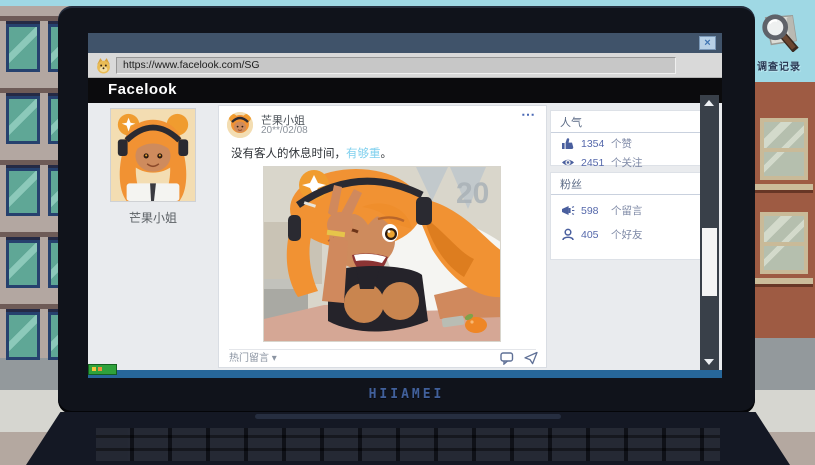  I want to click on likes-stat: 1354 个赞, so click(626, 143).